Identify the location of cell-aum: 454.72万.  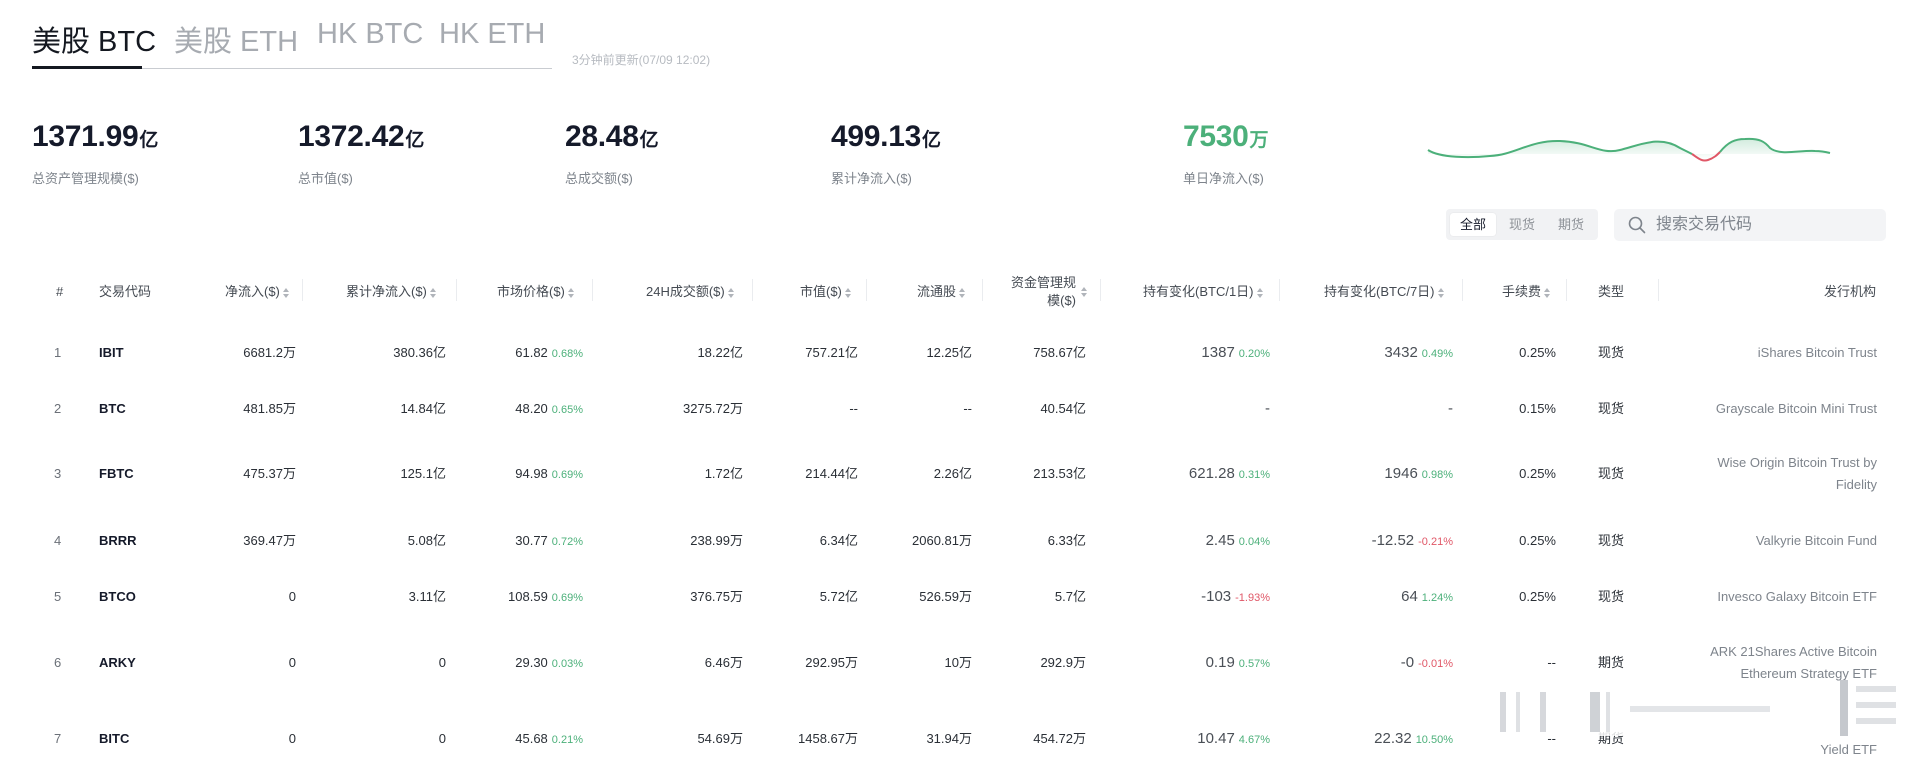
(1059, 738).